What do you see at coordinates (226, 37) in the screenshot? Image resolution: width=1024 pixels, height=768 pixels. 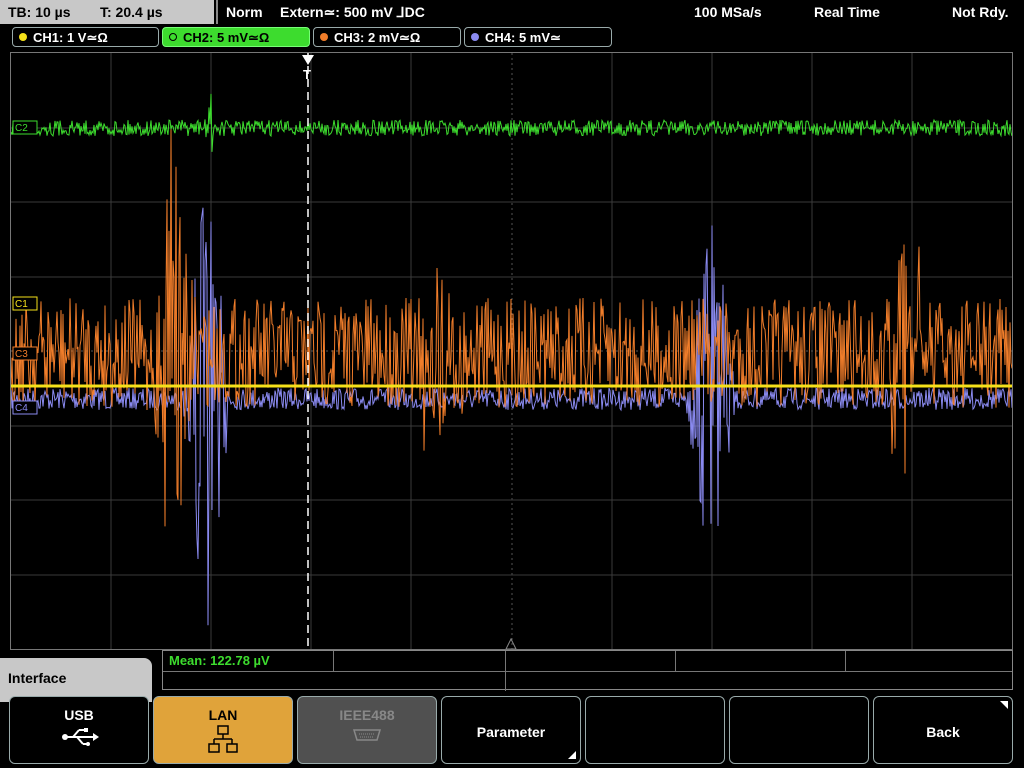 I see `tab-ch2-label: CH2: 5 mV≃Ω` at bounding box center [226, 37].